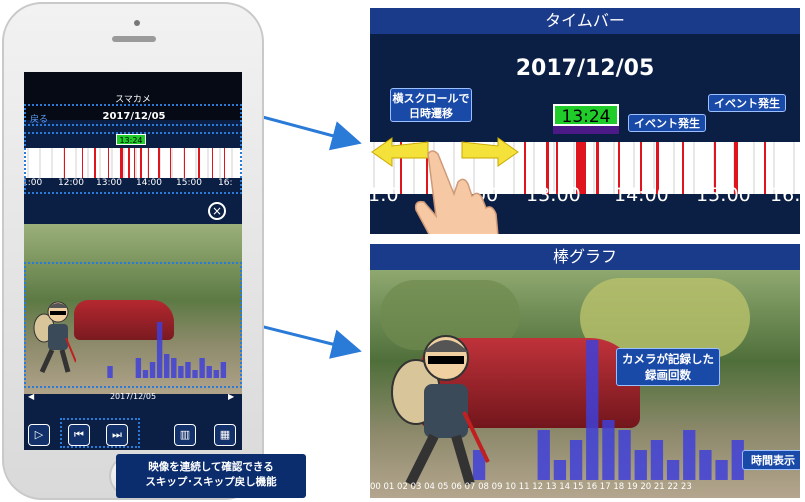 The height and width of the screenshot is (502, 805). I want to click on hand-icon, so click(456, 192).